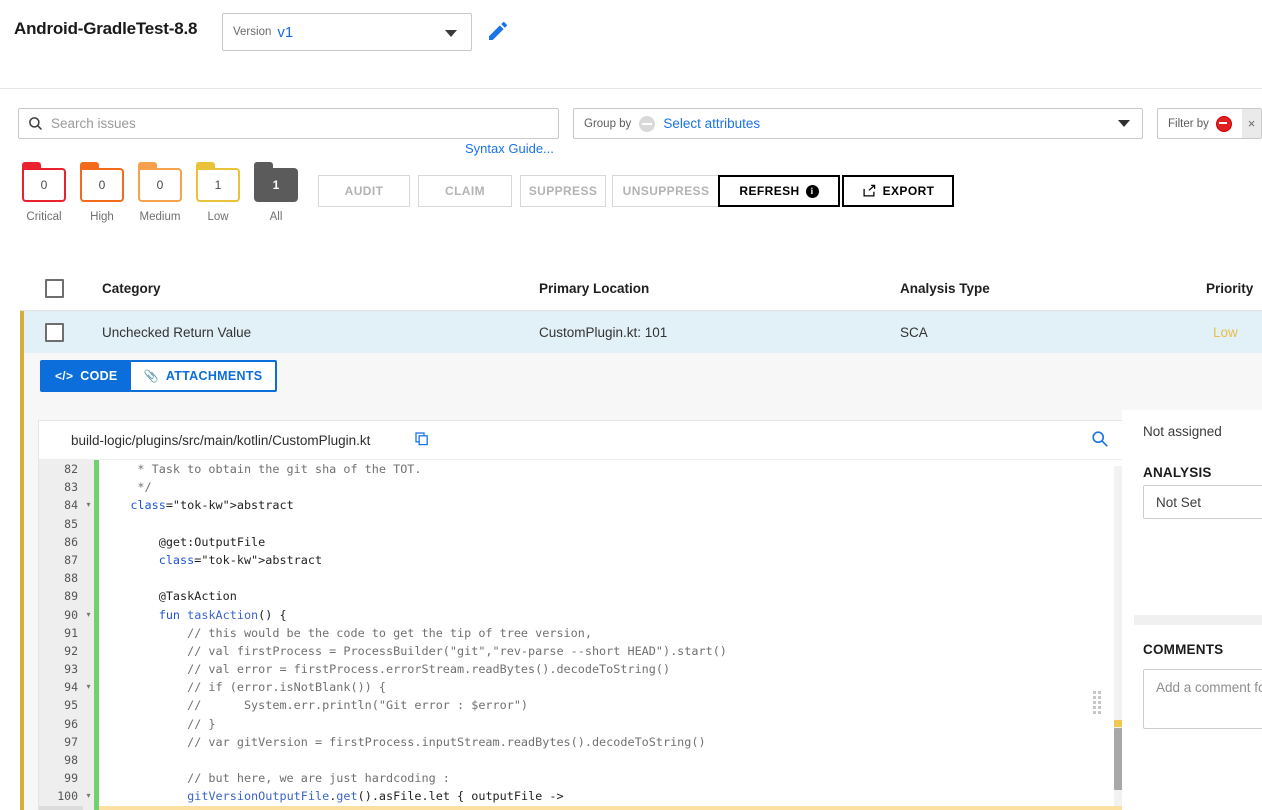 Image resolution: width=1262 pixels, height=810 pixels. Describe the element at coordinates (1251, 123) in the screenshot. I see `close-icon: ×` at that location.